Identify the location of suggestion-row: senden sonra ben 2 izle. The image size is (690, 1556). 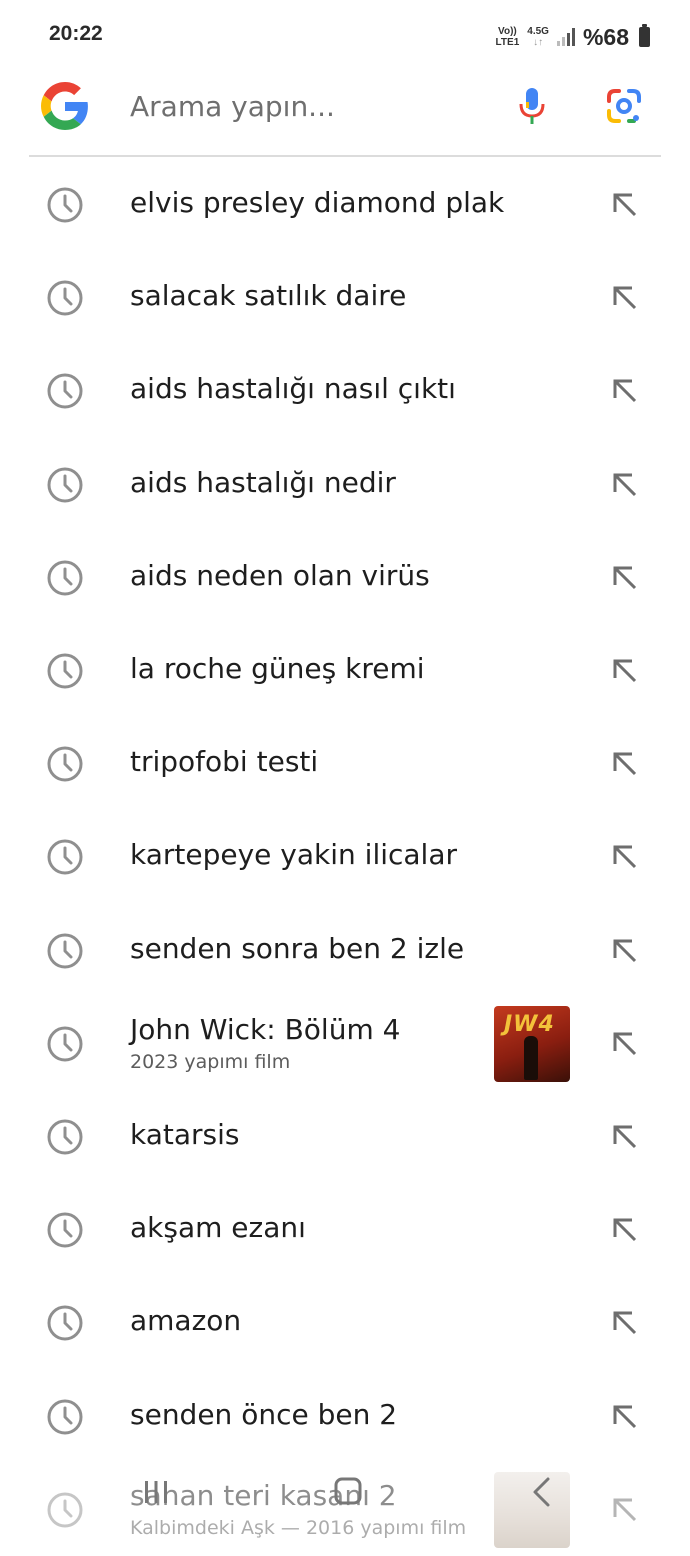
(345, 950).